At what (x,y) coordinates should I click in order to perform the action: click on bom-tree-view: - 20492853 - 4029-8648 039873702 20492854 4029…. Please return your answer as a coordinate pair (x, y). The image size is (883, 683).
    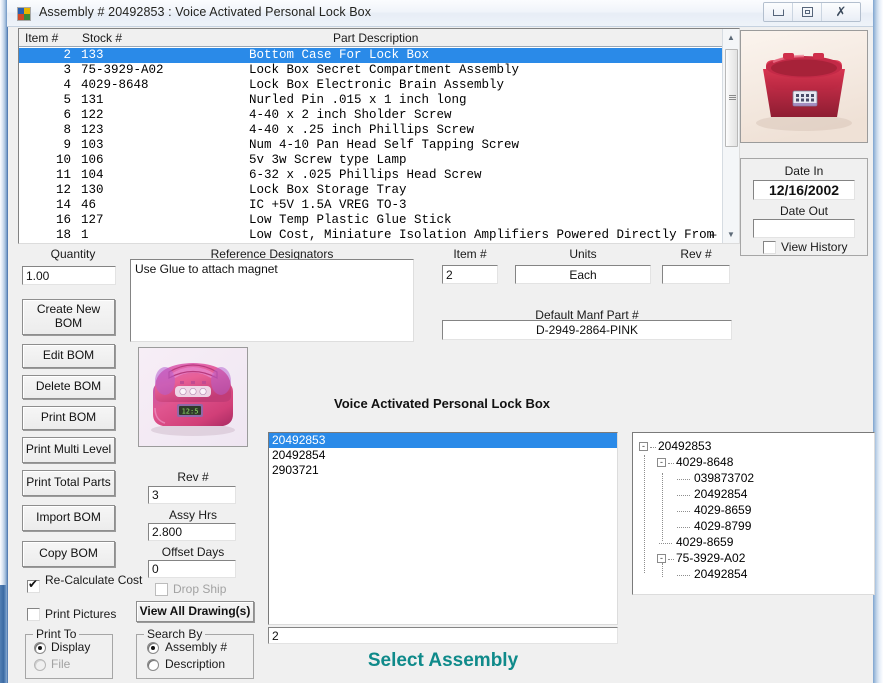
    Looking at the image, I should click on (753, 513).